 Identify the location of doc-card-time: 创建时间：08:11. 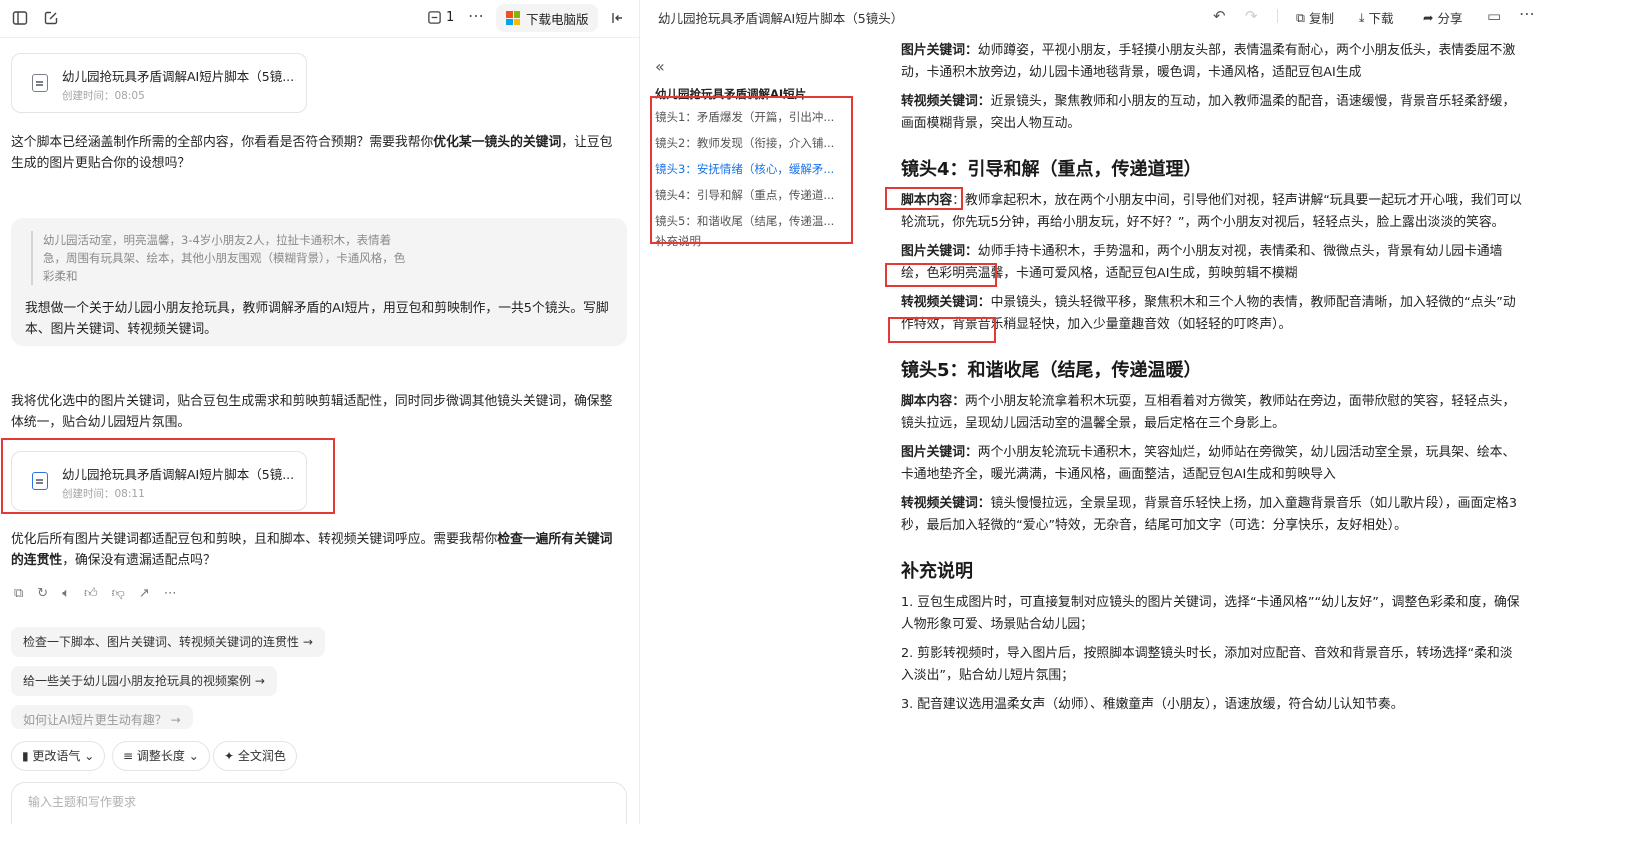
(103, 494).